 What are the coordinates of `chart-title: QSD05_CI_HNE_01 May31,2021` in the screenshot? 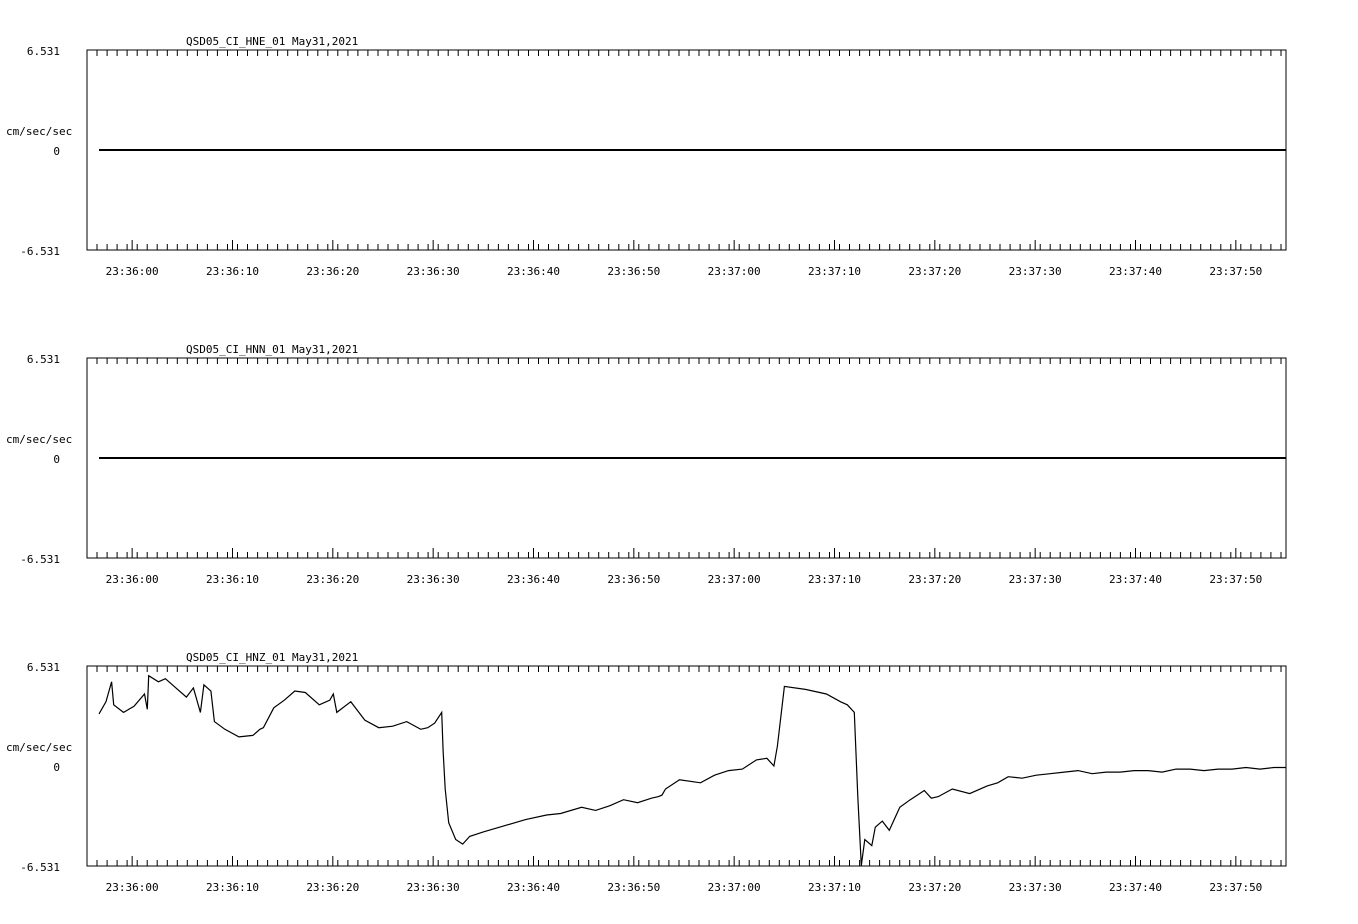 It's located at (272, 41).